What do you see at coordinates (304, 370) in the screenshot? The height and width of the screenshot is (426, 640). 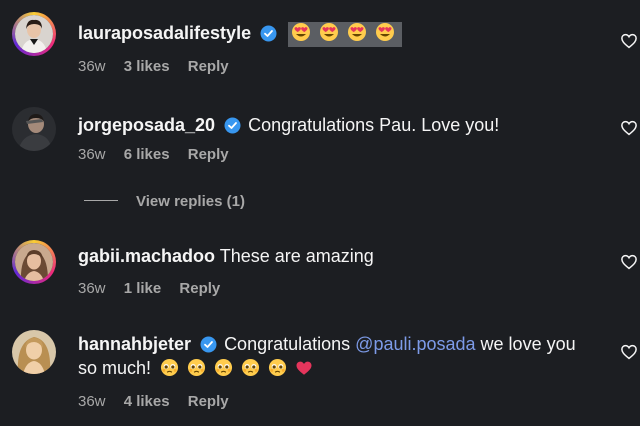 I see `red-heart-icon` at bounding box center [304, 370].